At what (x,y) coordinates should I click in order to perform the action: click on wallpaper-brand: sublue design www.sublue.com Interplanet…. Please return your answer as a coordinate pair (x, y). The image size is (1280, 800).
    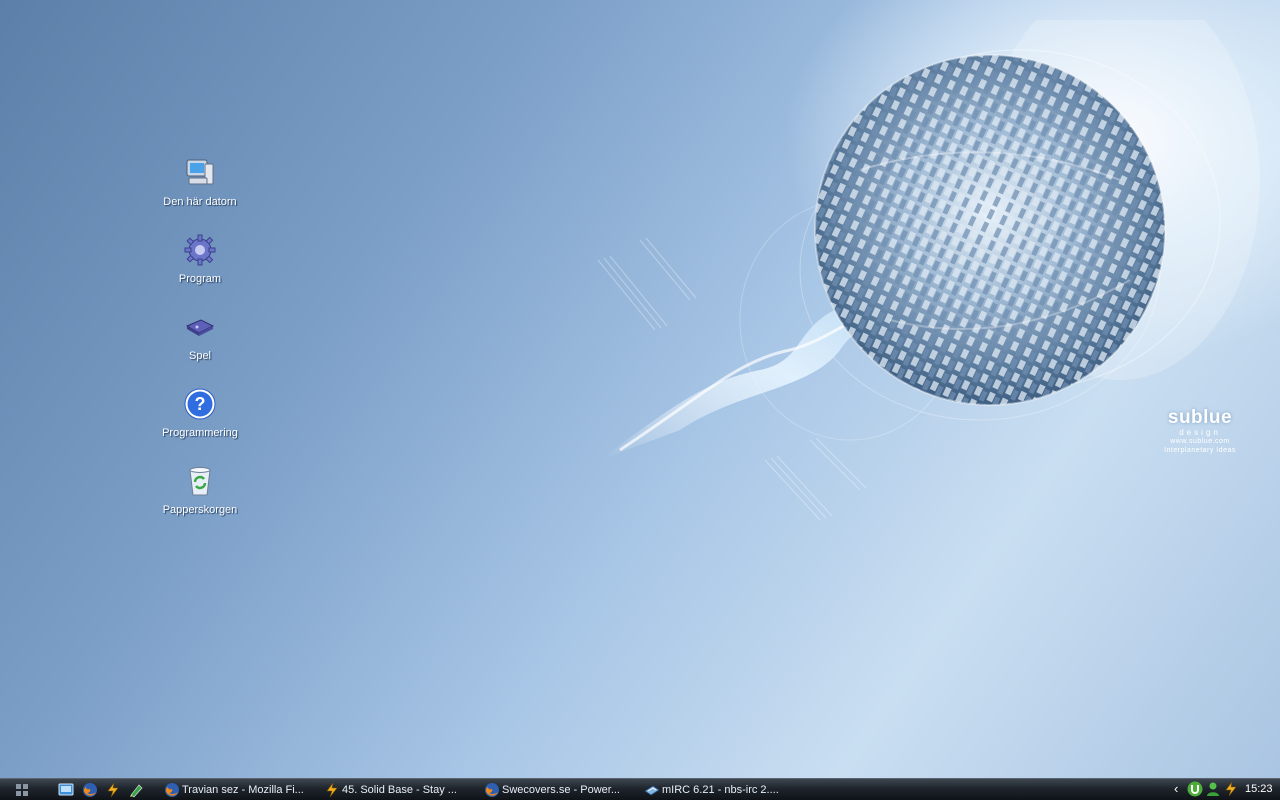
    Looking at the image, I should click on (1200, 431).